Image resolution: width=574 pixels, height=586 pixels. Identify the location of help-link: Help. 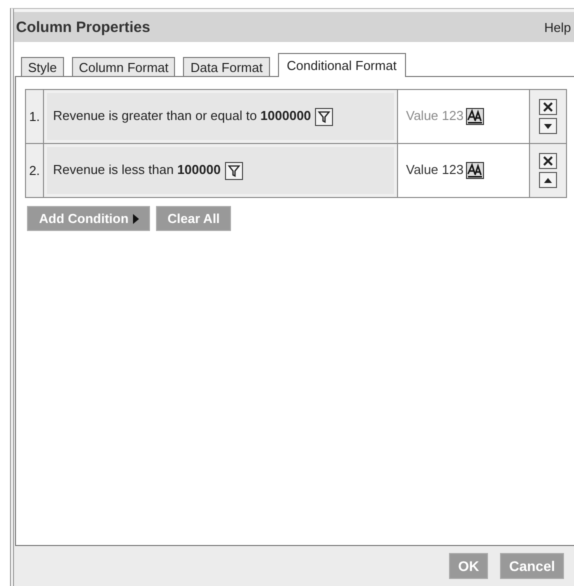
(557, 27).